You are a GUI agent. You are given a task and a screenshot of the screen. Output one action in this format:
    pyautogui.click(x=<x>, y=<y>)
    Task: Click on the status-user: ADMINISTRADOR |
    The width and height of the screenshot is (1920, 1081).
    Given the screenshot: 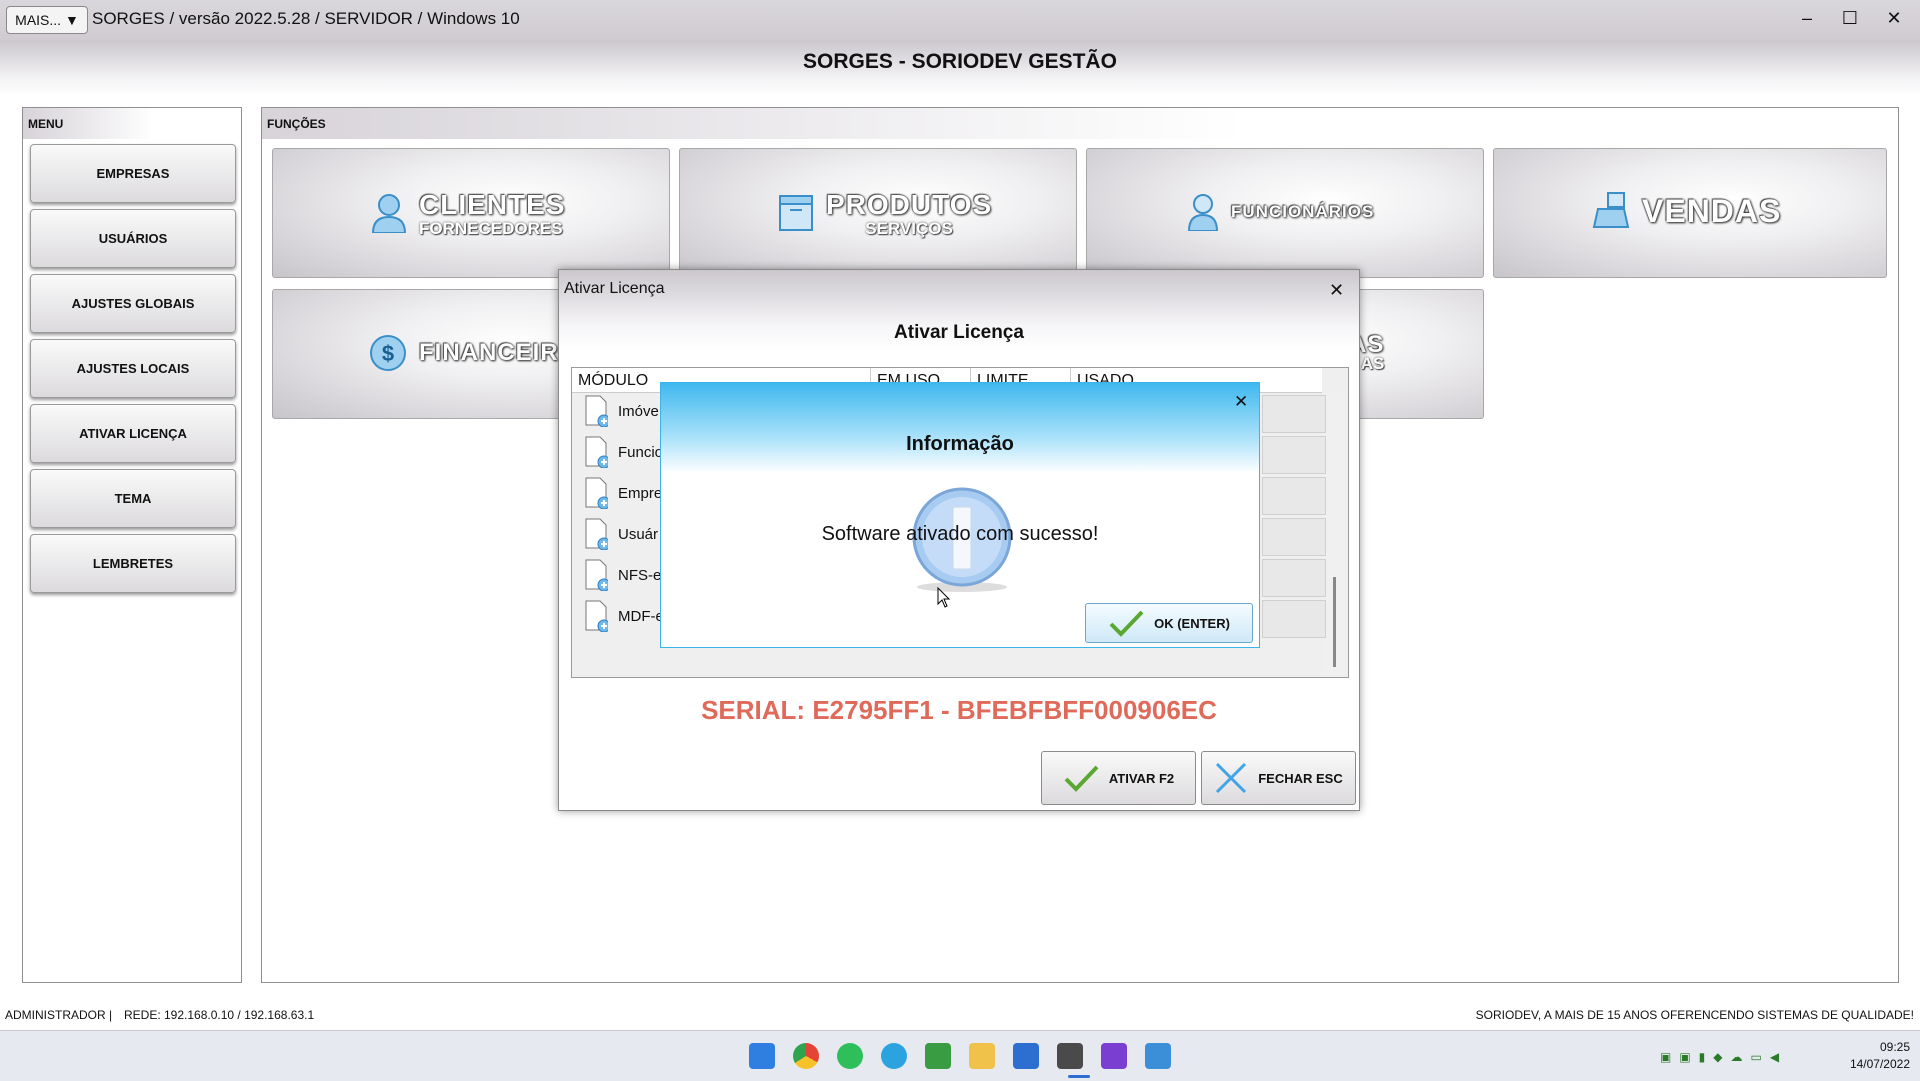 What is the action you would take?
    pyautogui.click(x=59, y=1015)
    